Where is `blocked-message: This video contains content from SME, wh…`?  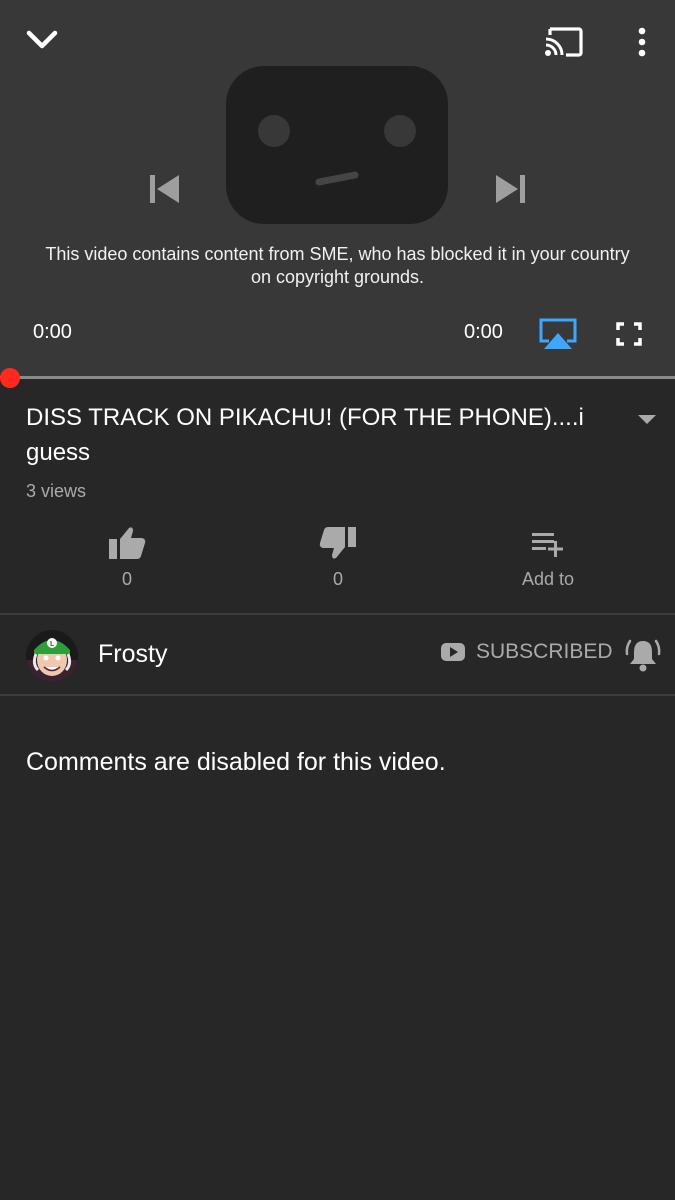
blocked-message: This video contains content from SME, wh… is located at coordinates (337, 265).